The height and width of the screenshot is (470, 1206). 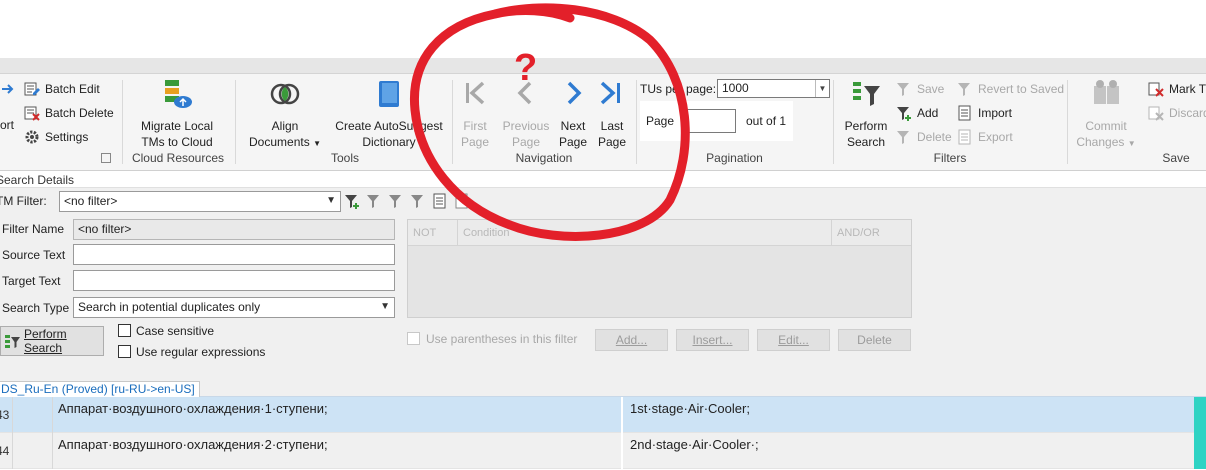 I want to click on export-button, so click(x=8, y=89).